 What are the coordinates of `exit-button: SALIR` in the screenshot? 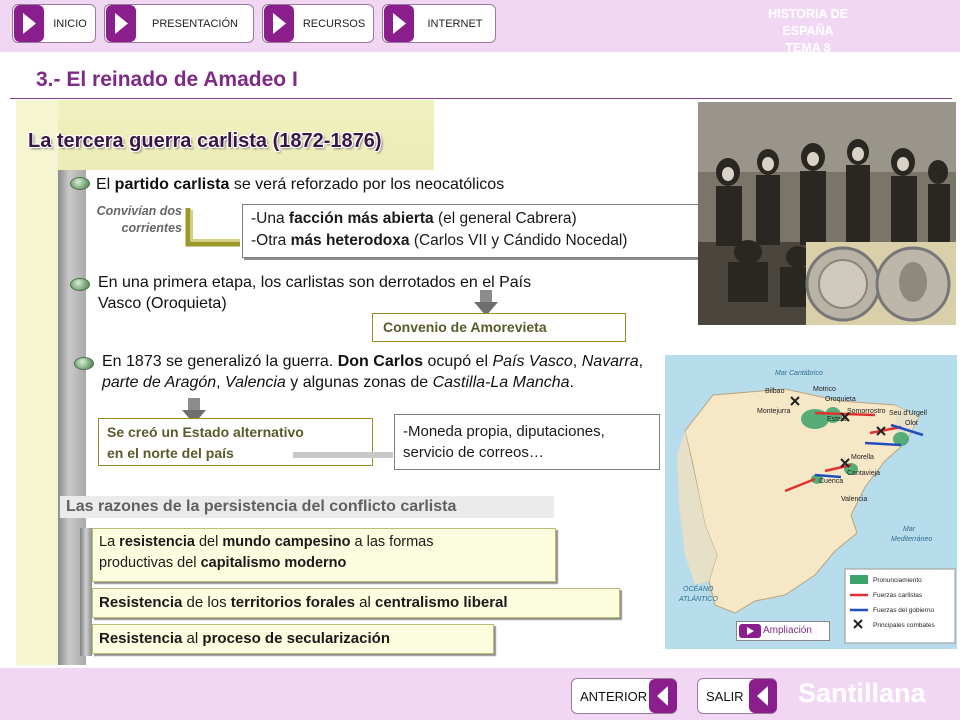 It's located at (737, 696).